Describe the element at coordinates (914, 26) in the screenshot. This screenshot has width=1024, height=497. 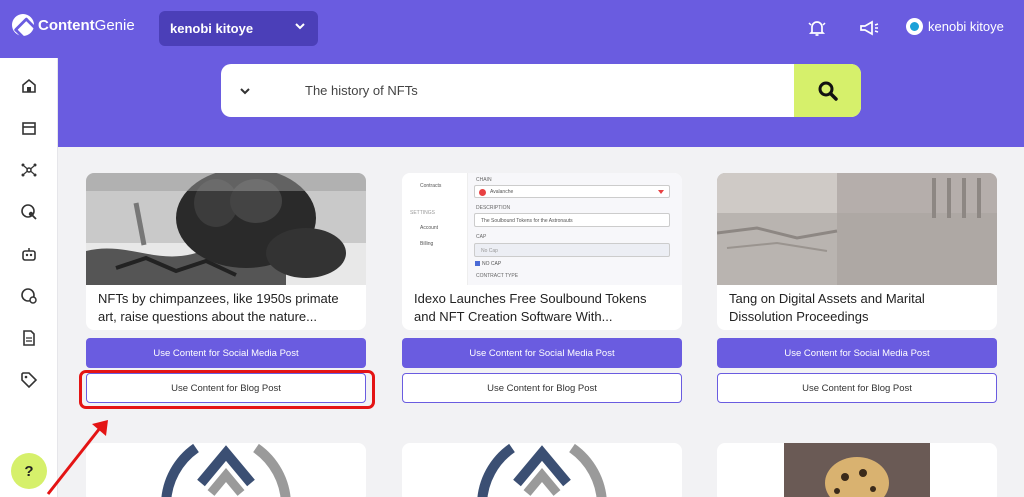
I see `avatar` at that location.